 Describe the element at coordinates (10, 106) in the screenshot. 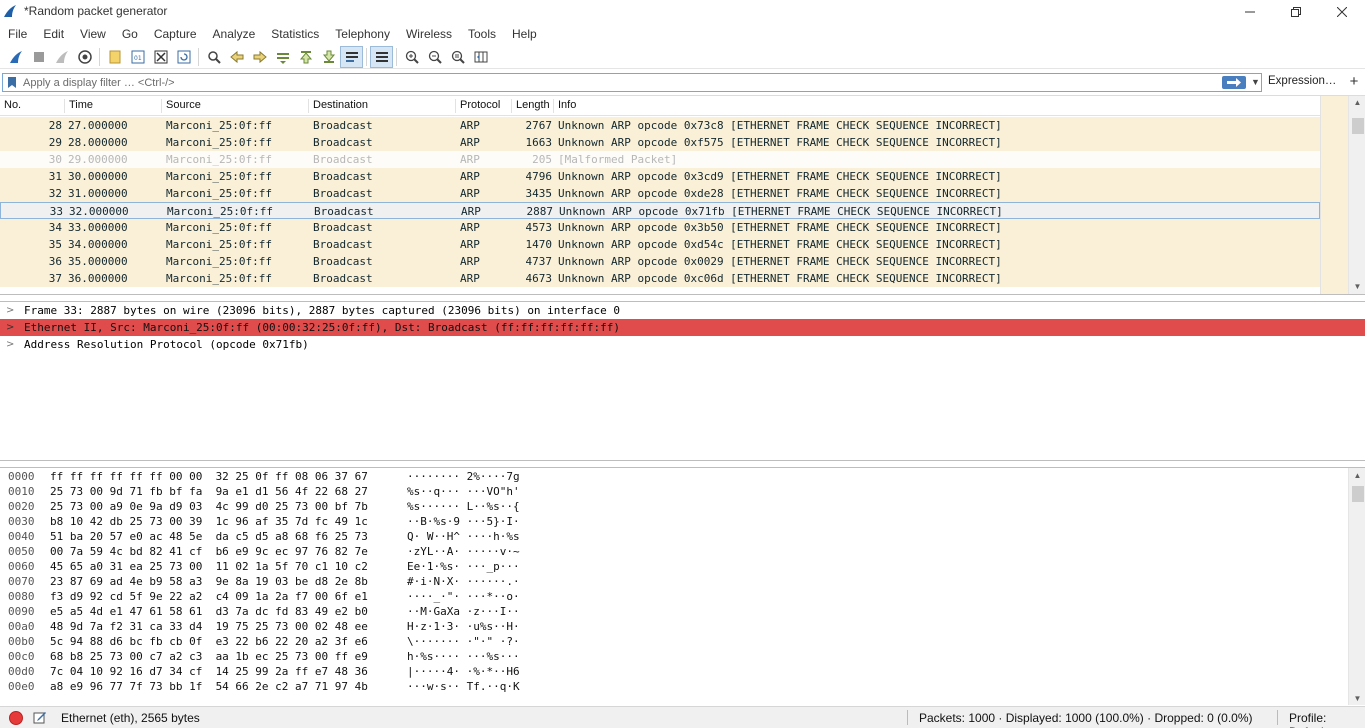

I see `column-header-no: No.` at that location.